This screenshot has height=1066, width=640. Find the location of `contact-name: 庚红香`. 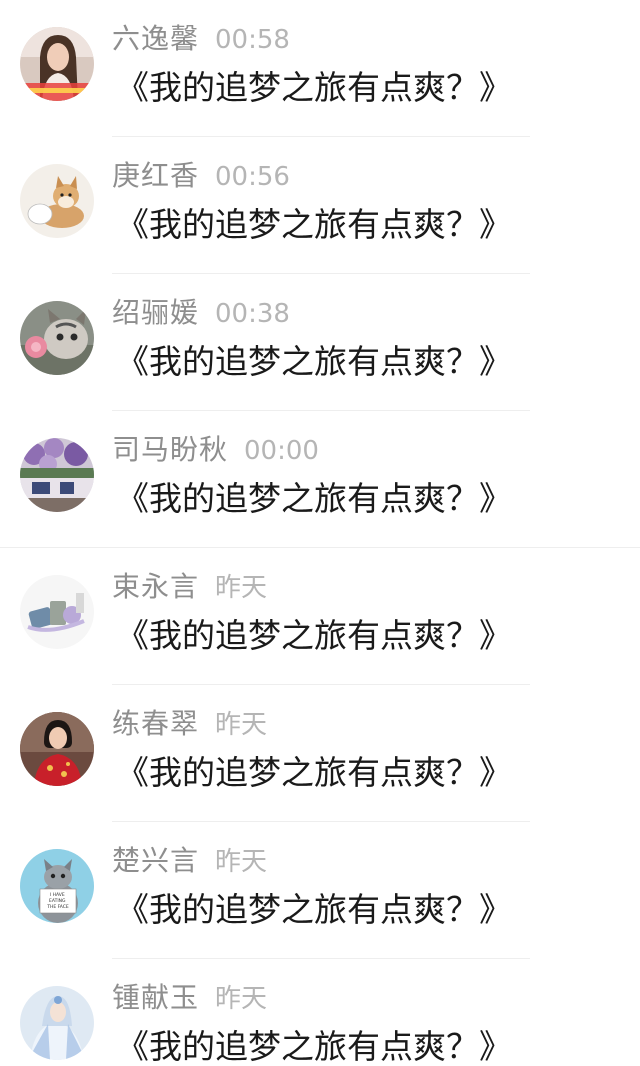

contact-name: 庚红香 is located at coordinates (156, 175).